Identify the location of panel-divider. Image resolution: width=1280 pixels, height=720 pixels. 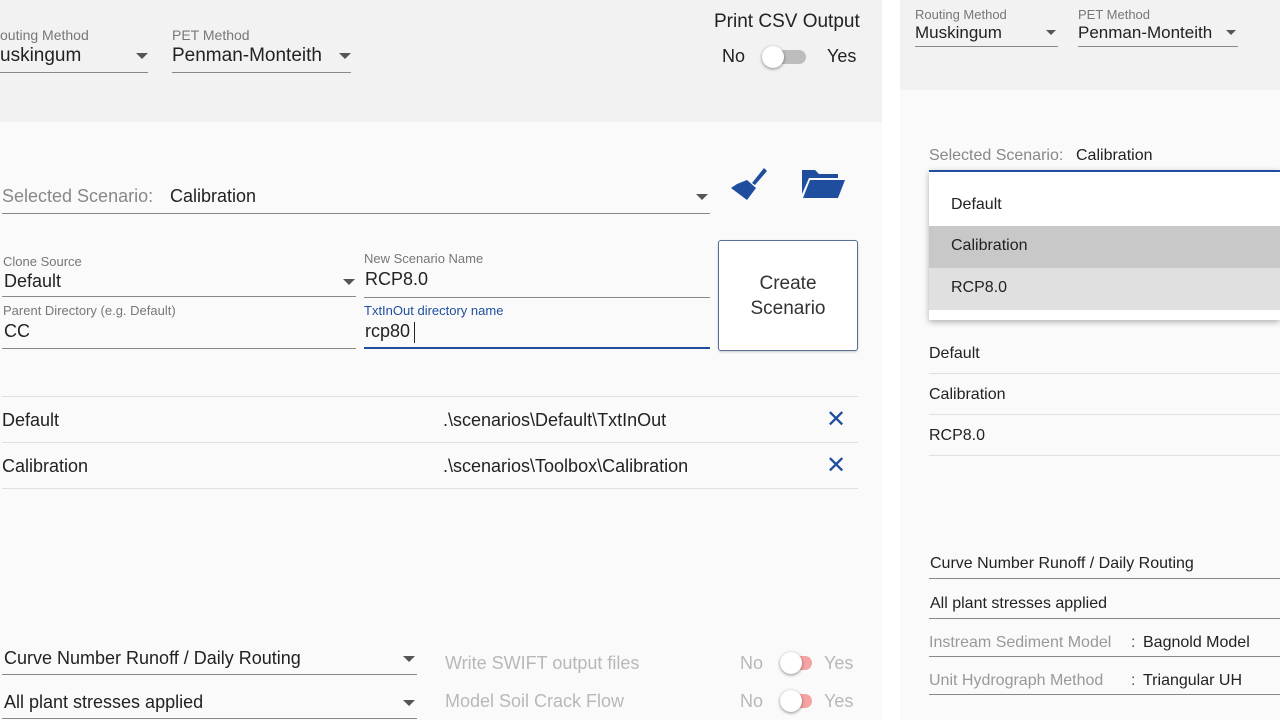
(891, 360).